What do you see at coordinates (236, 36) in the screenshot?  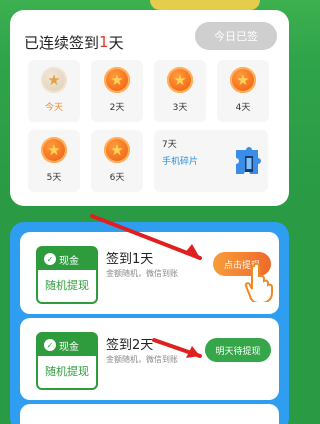 I see `signed-today-button: 今日已签` at bounding box center [236, 36].